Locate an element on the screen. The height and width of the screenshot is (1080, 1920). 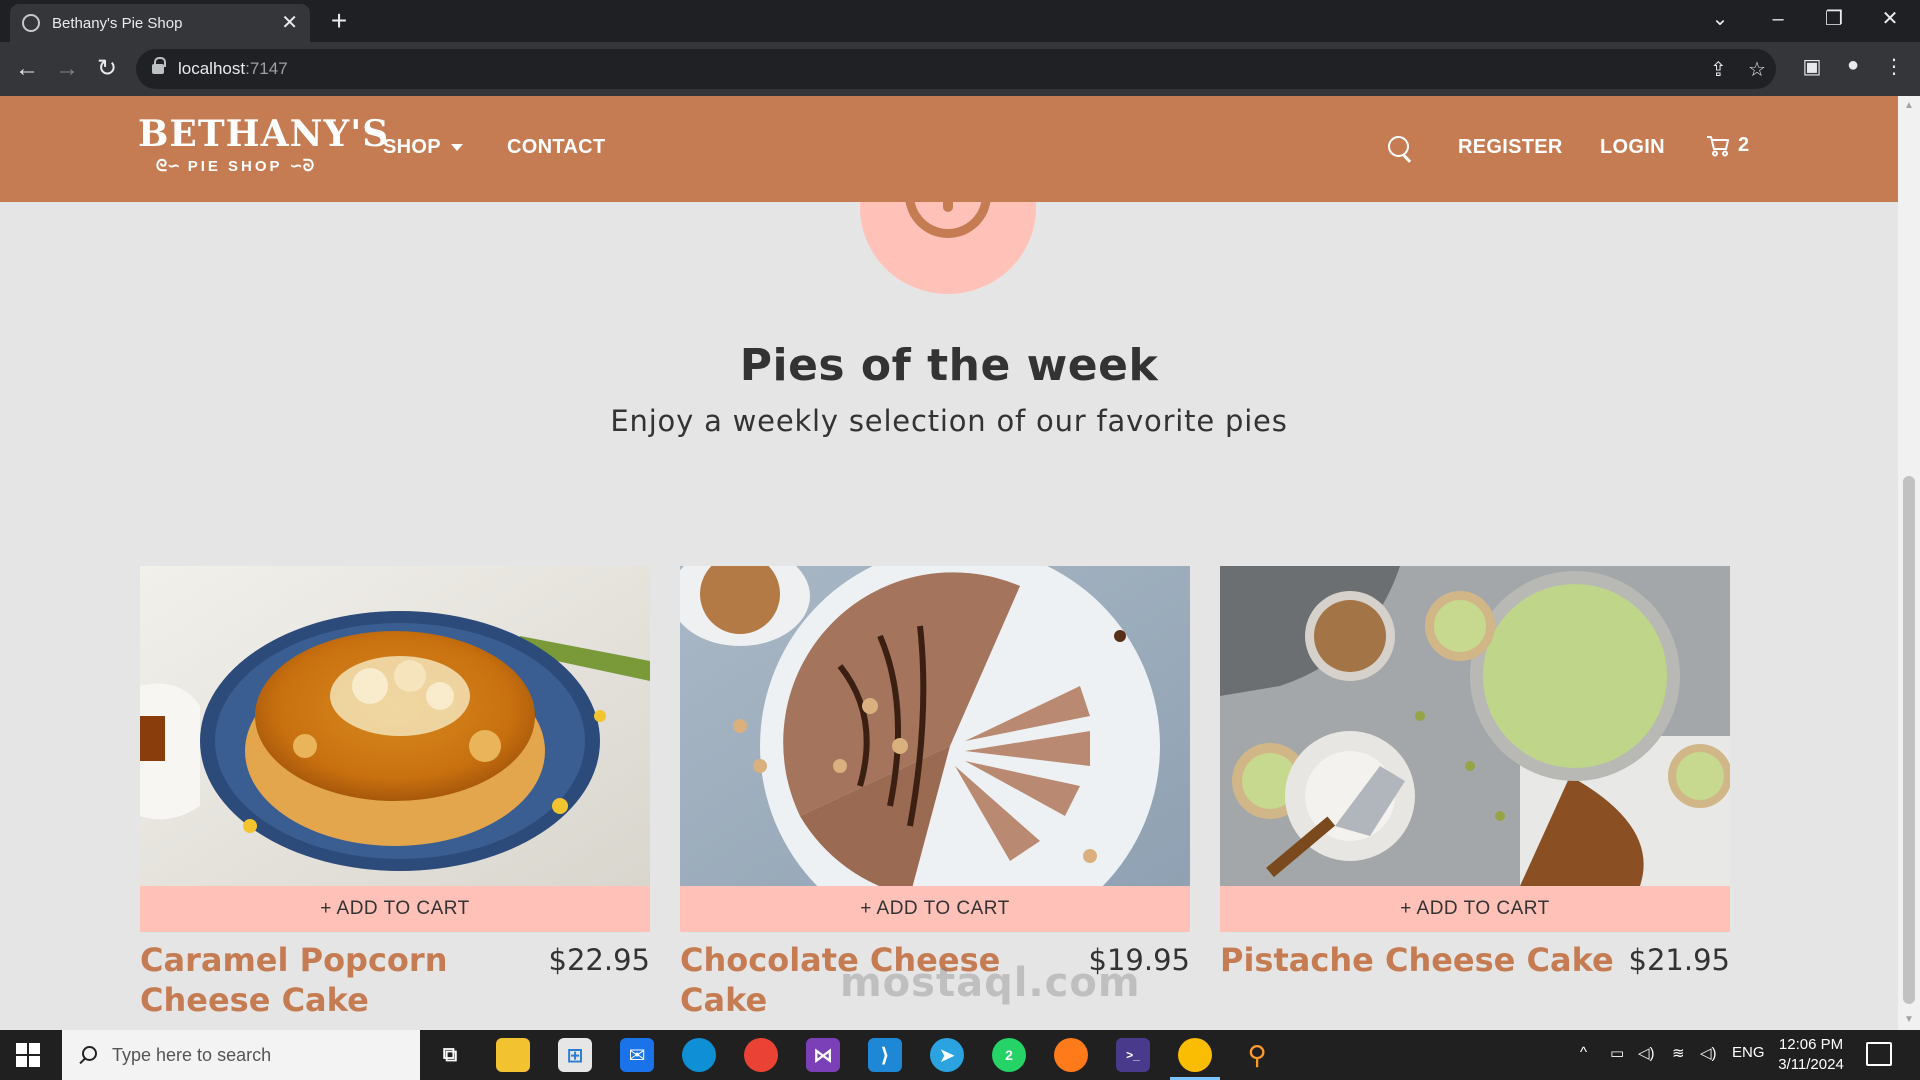
cart-icon is located at coordinates (1718, 145).